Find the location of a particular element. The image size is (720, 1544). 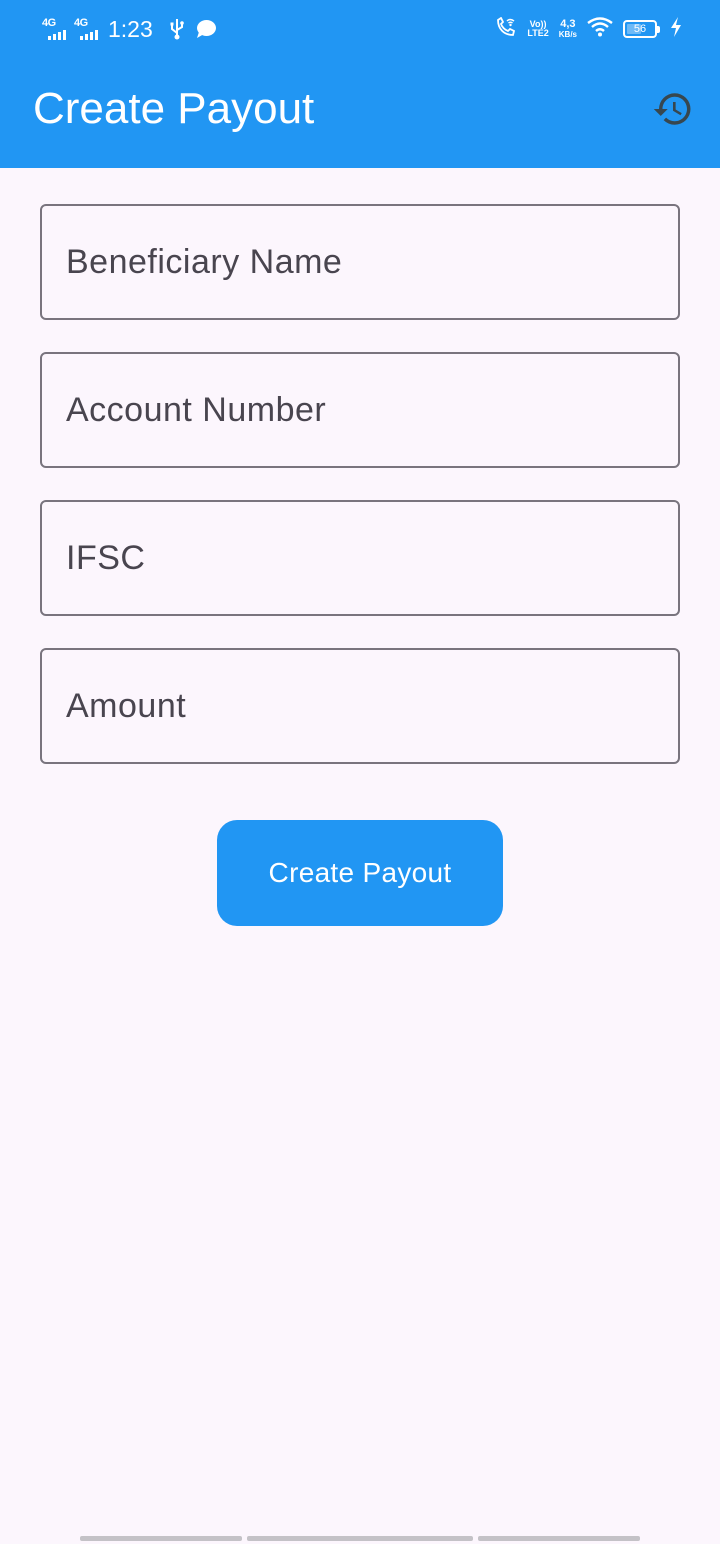

gesture-navigation-bar is located at coordinates (360, 1539).